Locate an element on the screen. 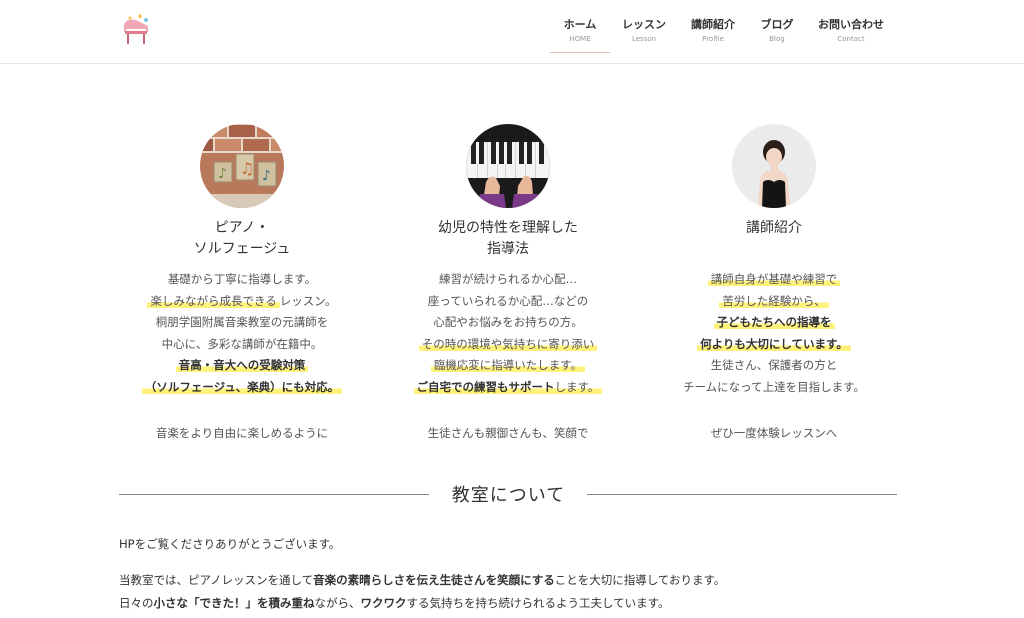  feature-text: ご自宅での練習もサポートします。 is located at coordinates (508, 388).